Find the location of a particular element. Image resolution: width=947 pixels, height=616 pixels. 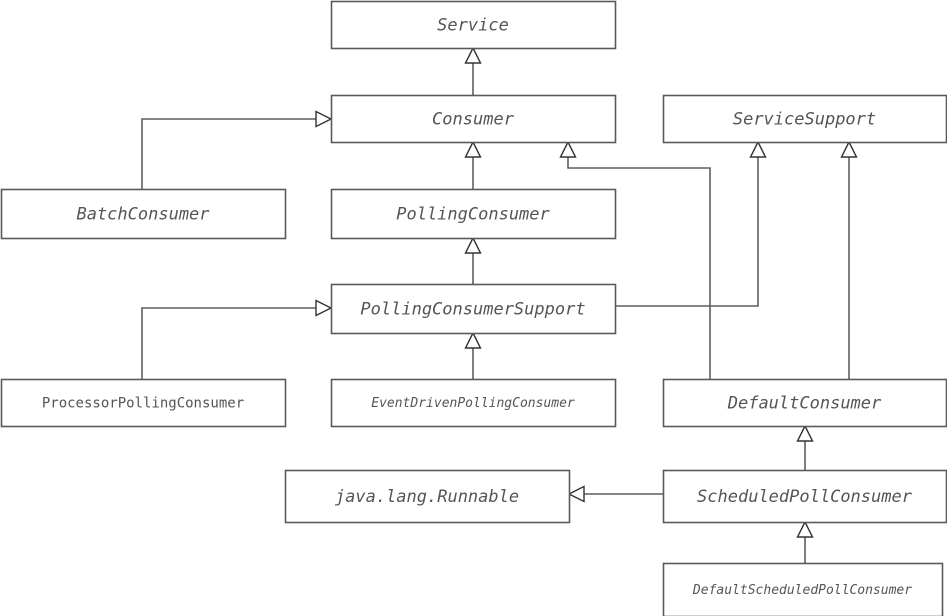

class-name-label: ScheduledPollConsumer is located at coordinates (805, 497).